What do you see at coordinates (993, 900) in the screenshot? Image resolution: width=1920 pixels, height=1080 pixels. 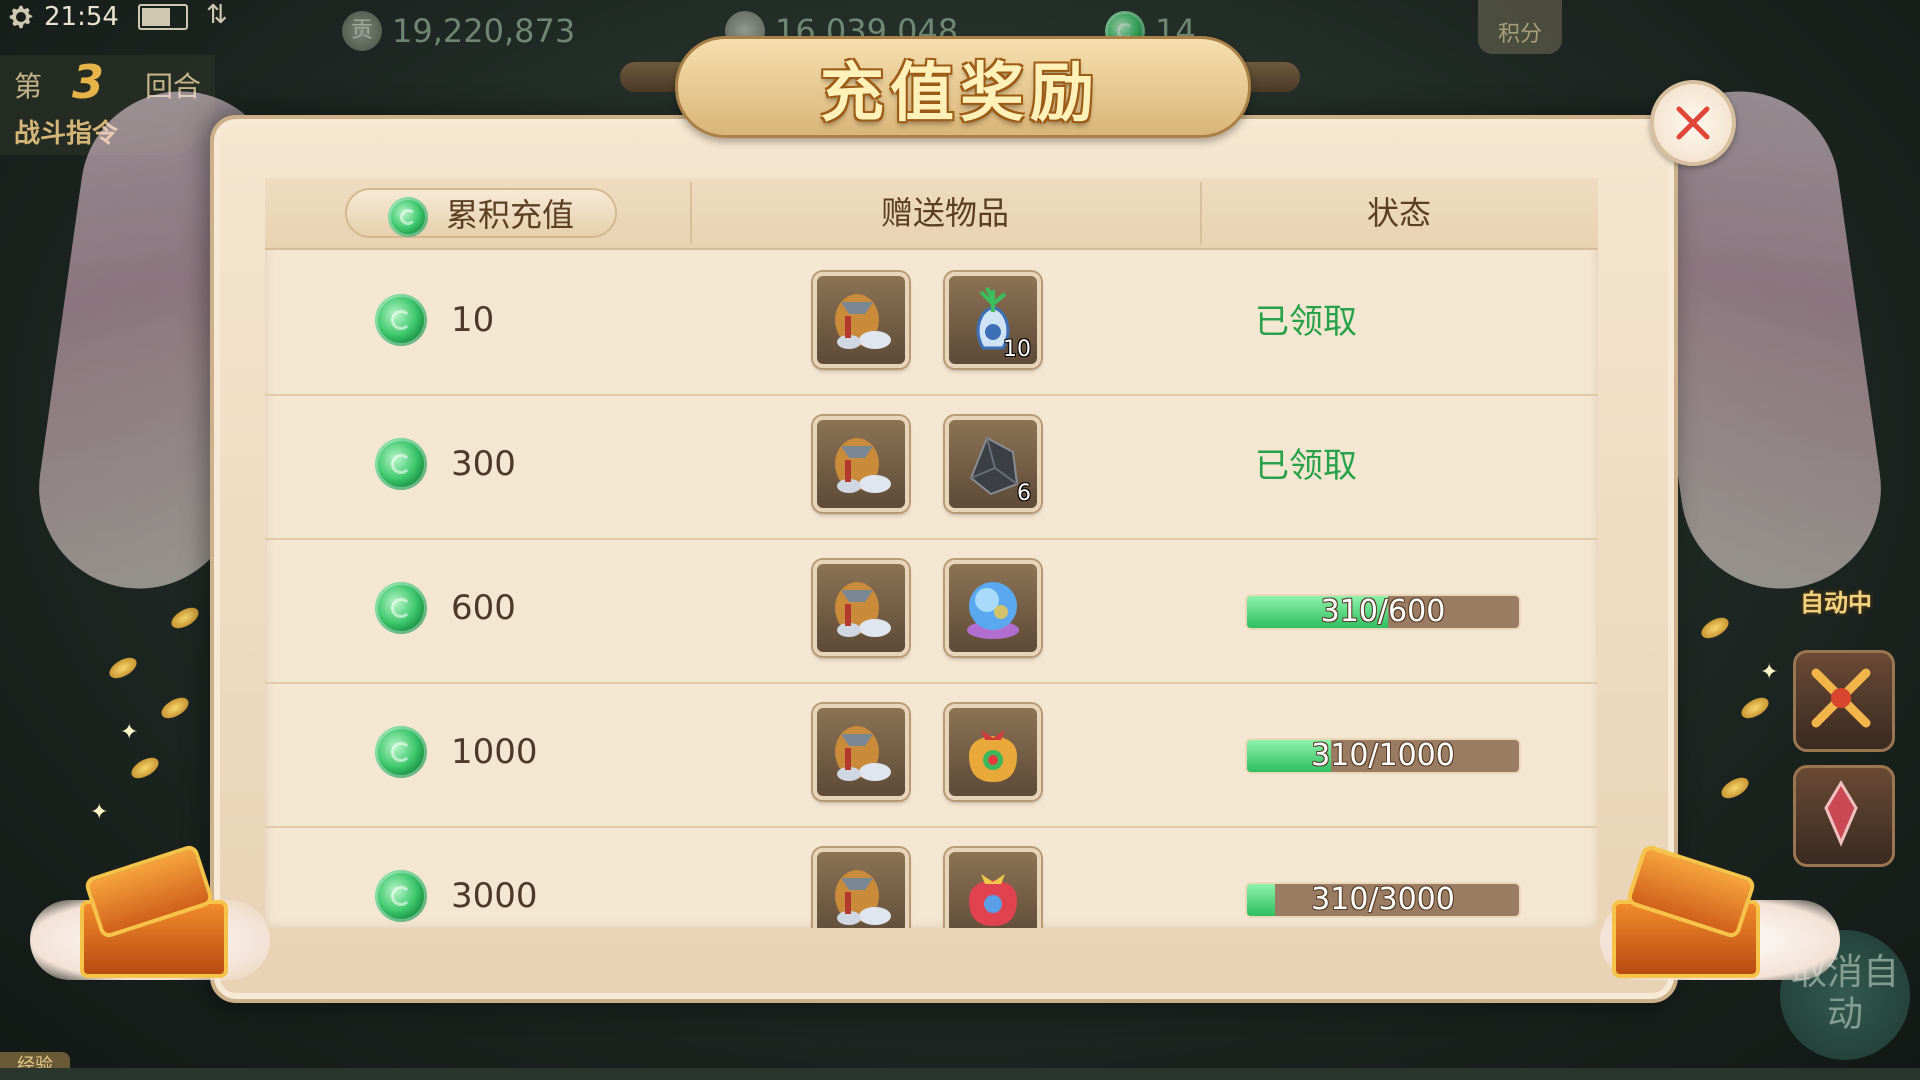 I see `red-pouch-icon` at bounding box center [993, 900].